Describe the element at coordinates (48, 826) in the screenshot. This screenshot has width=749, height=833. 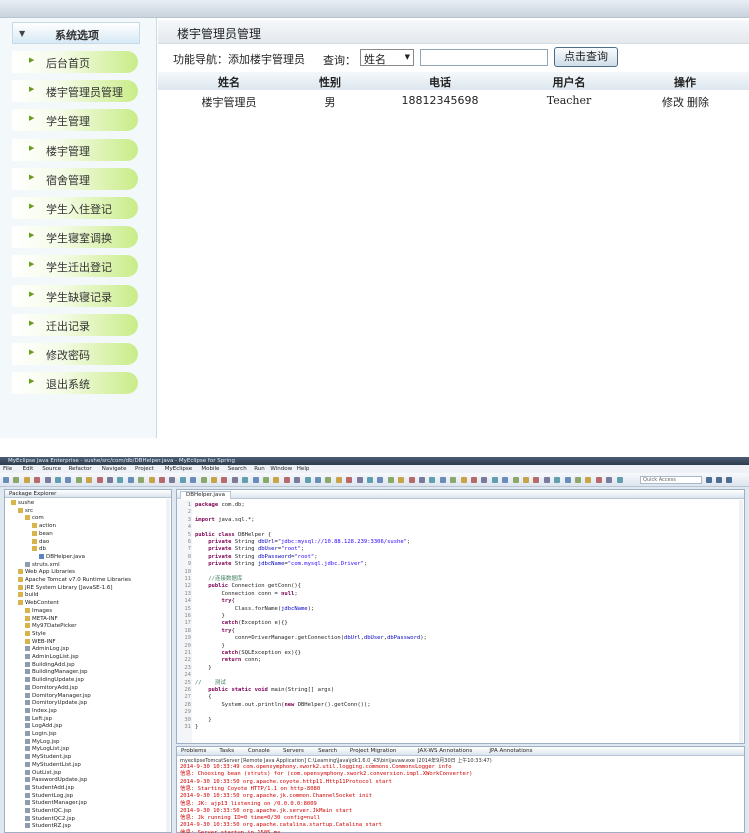
I see `tree-node: StudentRZ.jsp` at that location.